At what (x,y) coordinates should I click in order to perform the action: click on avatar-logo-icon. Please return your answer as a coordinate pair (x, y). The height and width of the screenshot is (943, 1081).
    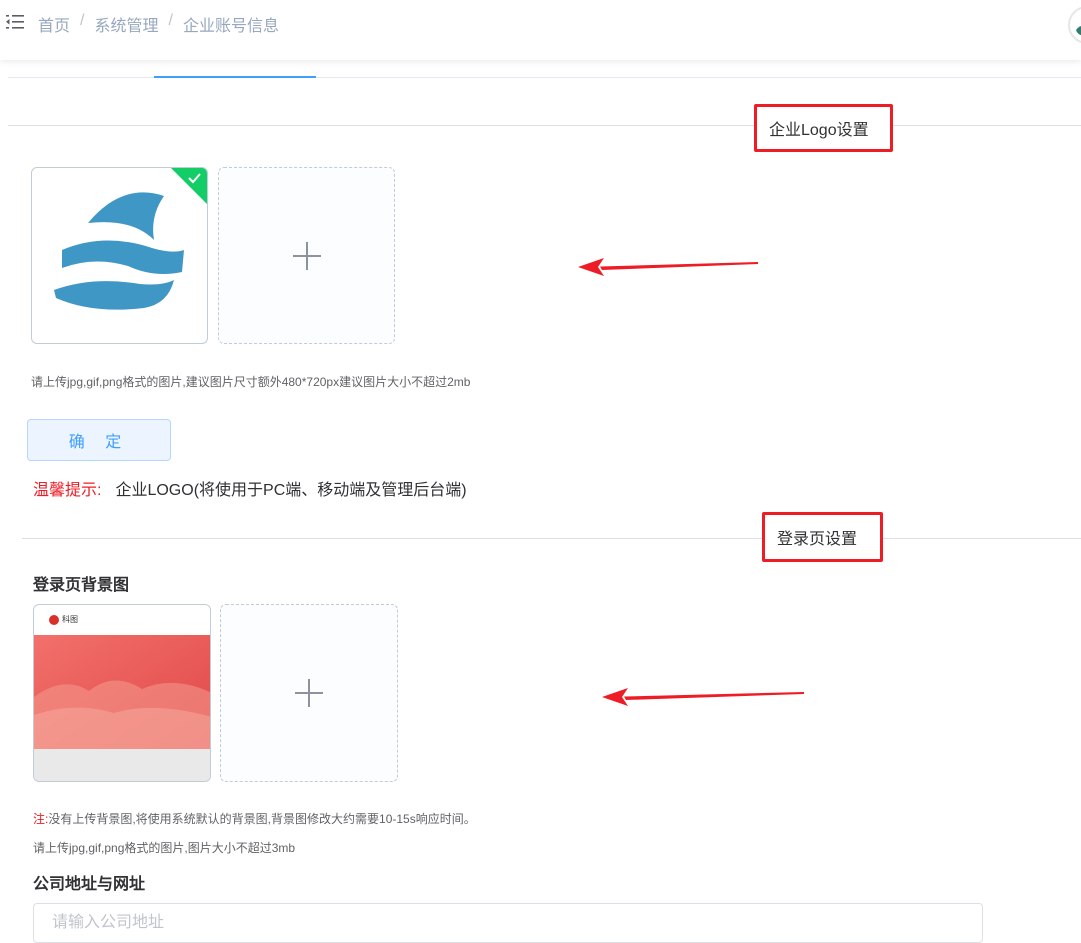
    Looking at the image, I should click on (1078, 31).